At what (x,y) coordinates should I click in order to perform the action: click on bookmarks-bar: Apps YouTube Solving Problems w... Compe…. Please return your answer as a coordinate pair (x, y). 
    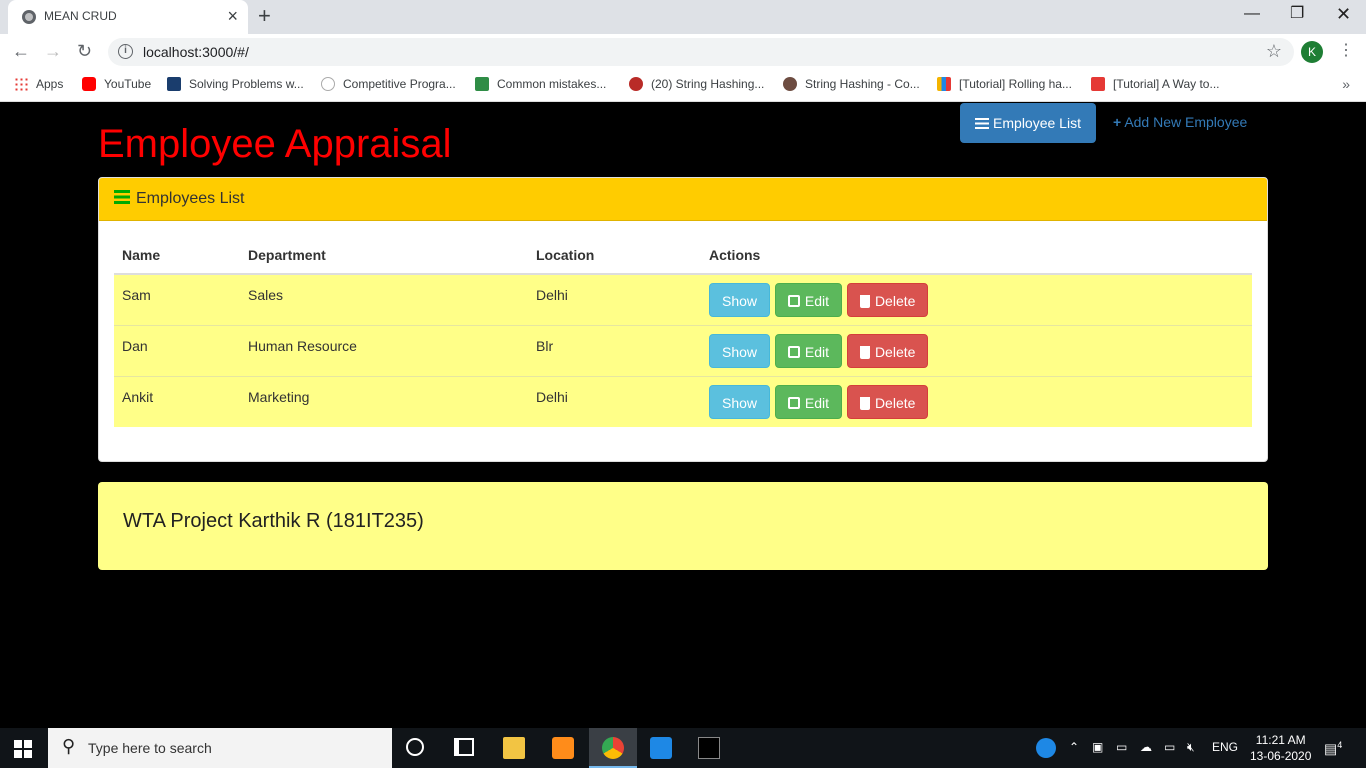
    Looking at the image, I should click on (683, 86).